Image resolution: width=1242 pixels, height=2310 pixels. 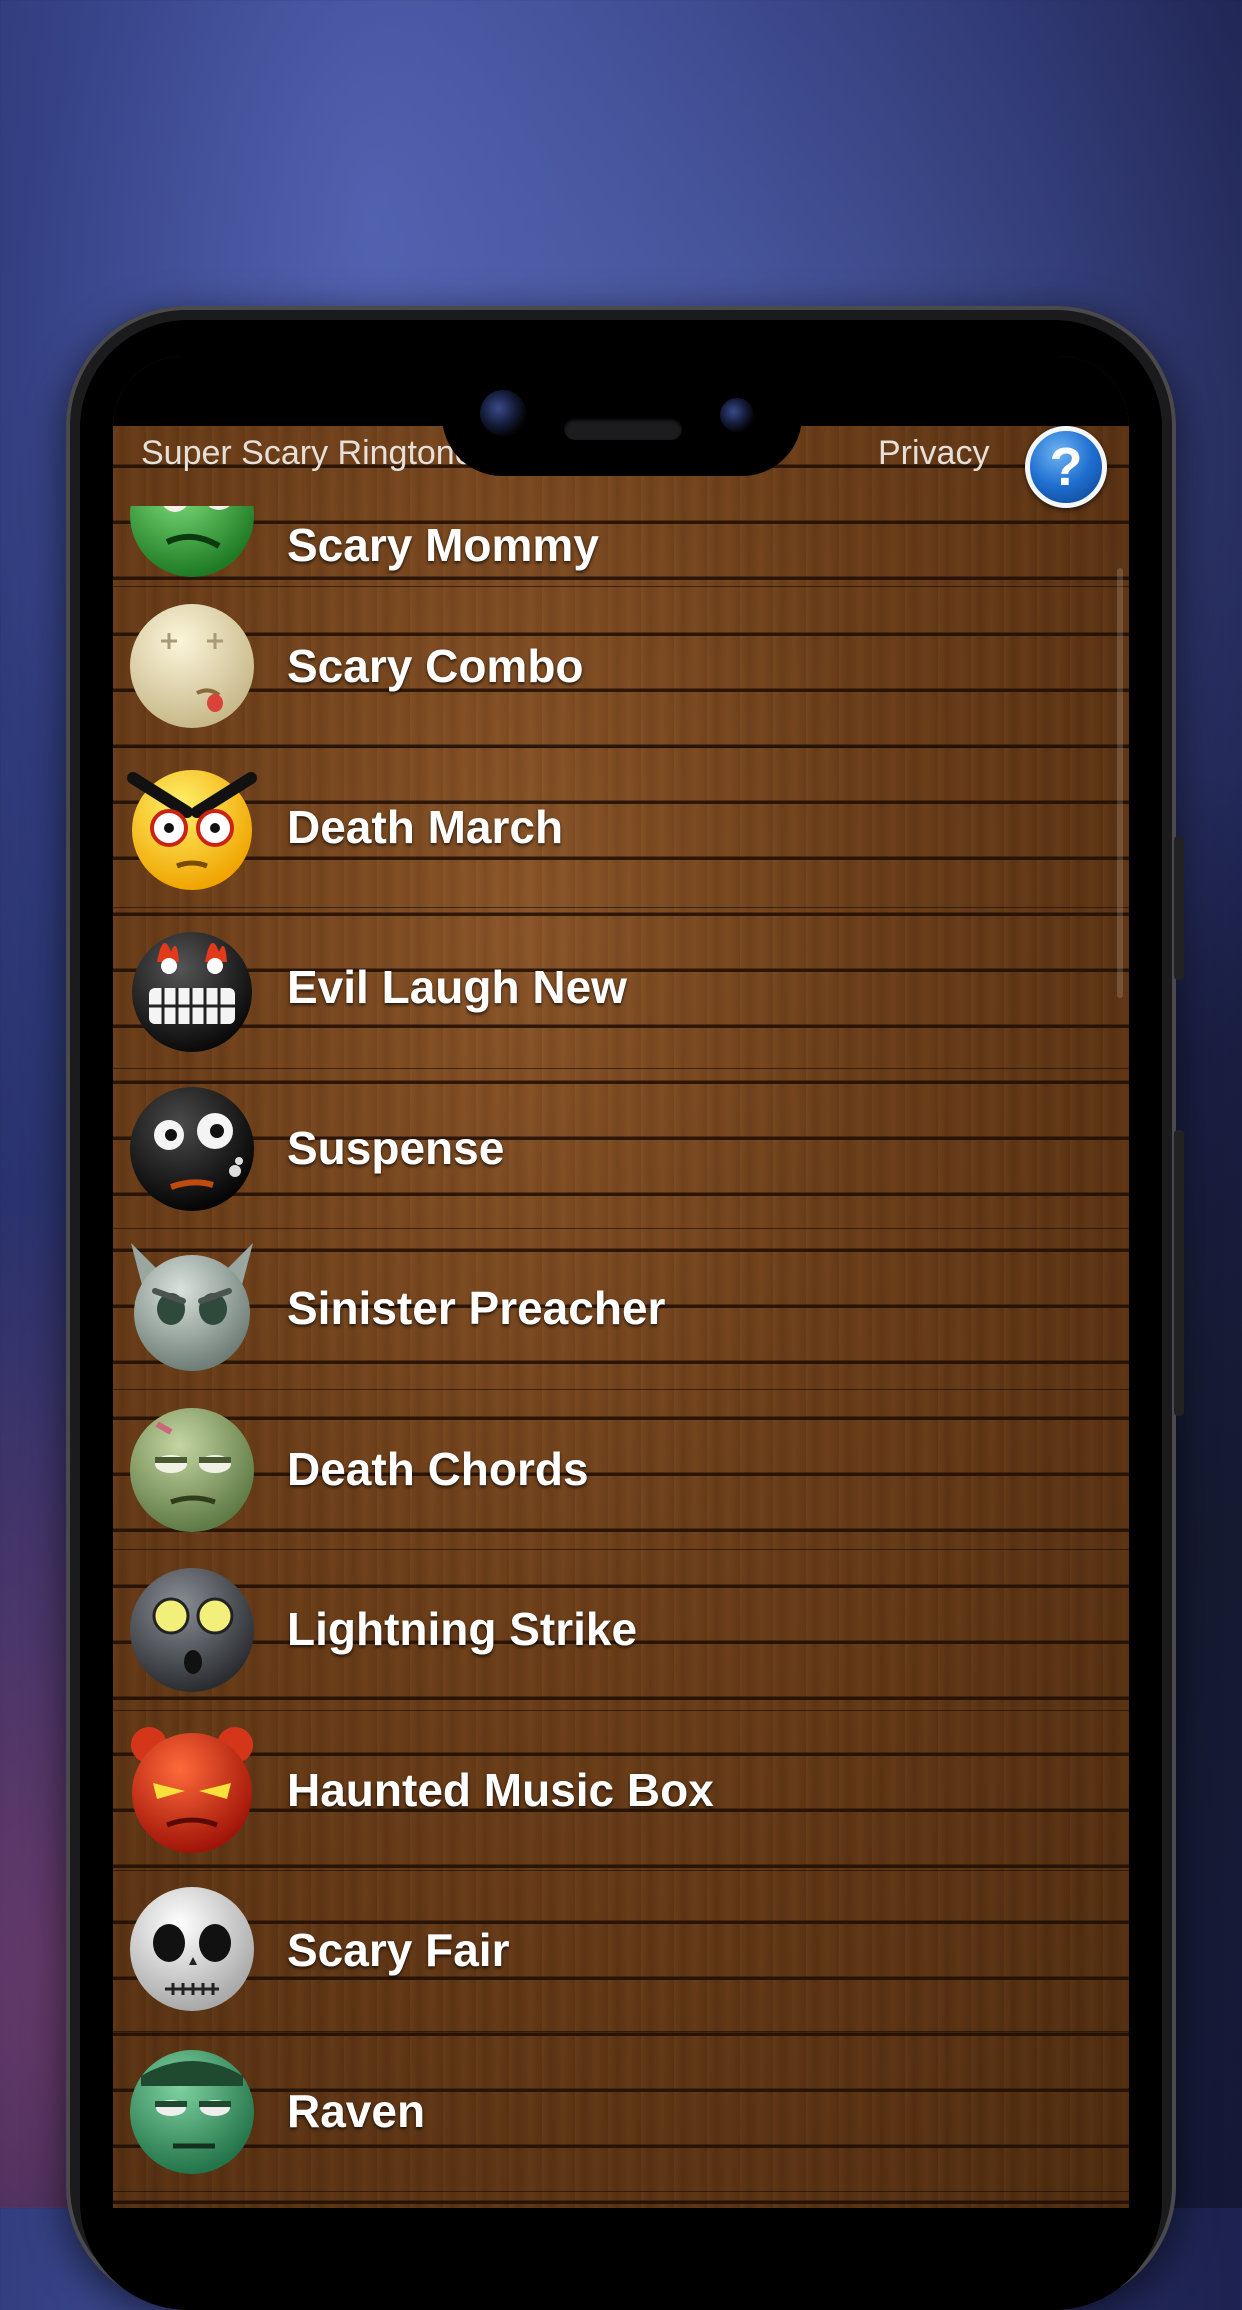 I want to click on pale-dead-face-icon, so click(x=192, y=666).